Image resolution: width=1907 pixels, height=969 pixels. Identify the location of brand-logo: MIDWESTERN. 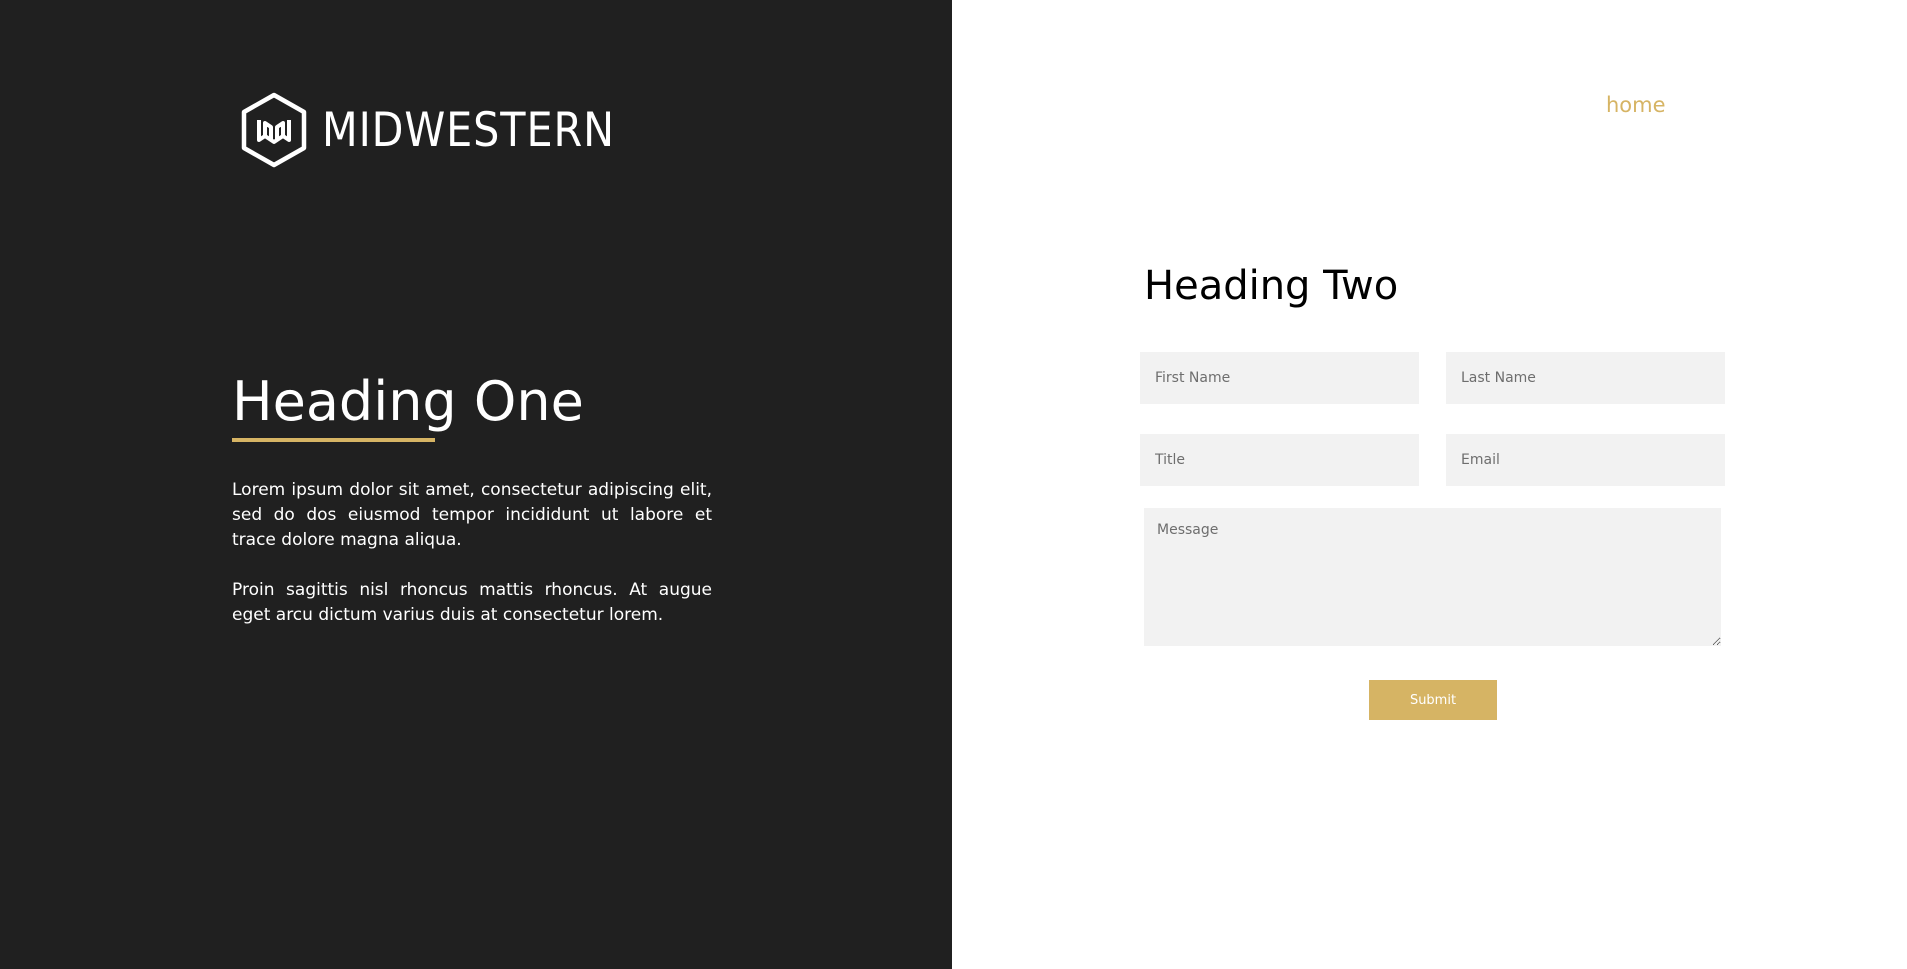
(447, 130).